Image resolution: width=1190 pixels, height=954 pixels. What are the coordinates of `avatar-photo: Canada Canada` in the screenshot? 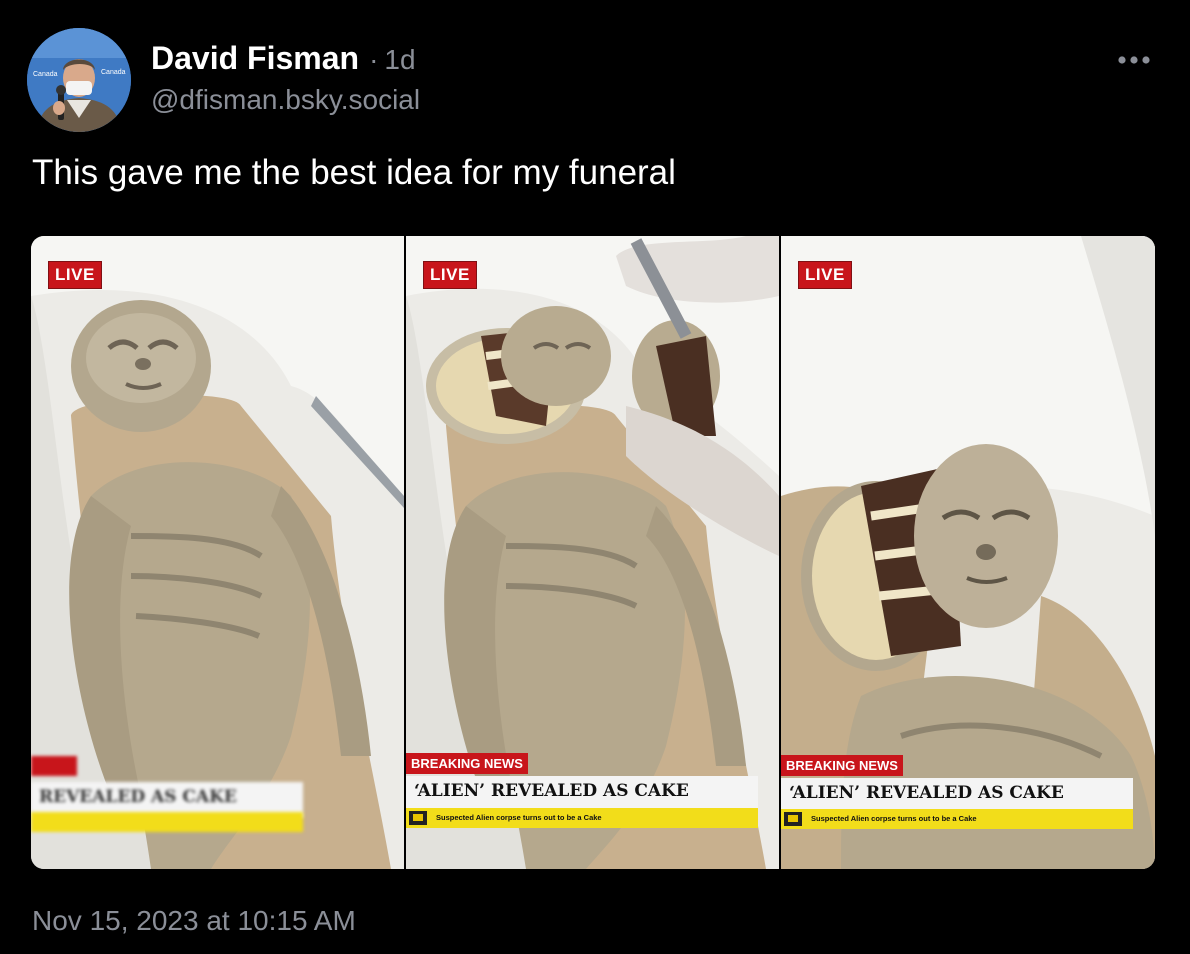 It's located at (79, 80).